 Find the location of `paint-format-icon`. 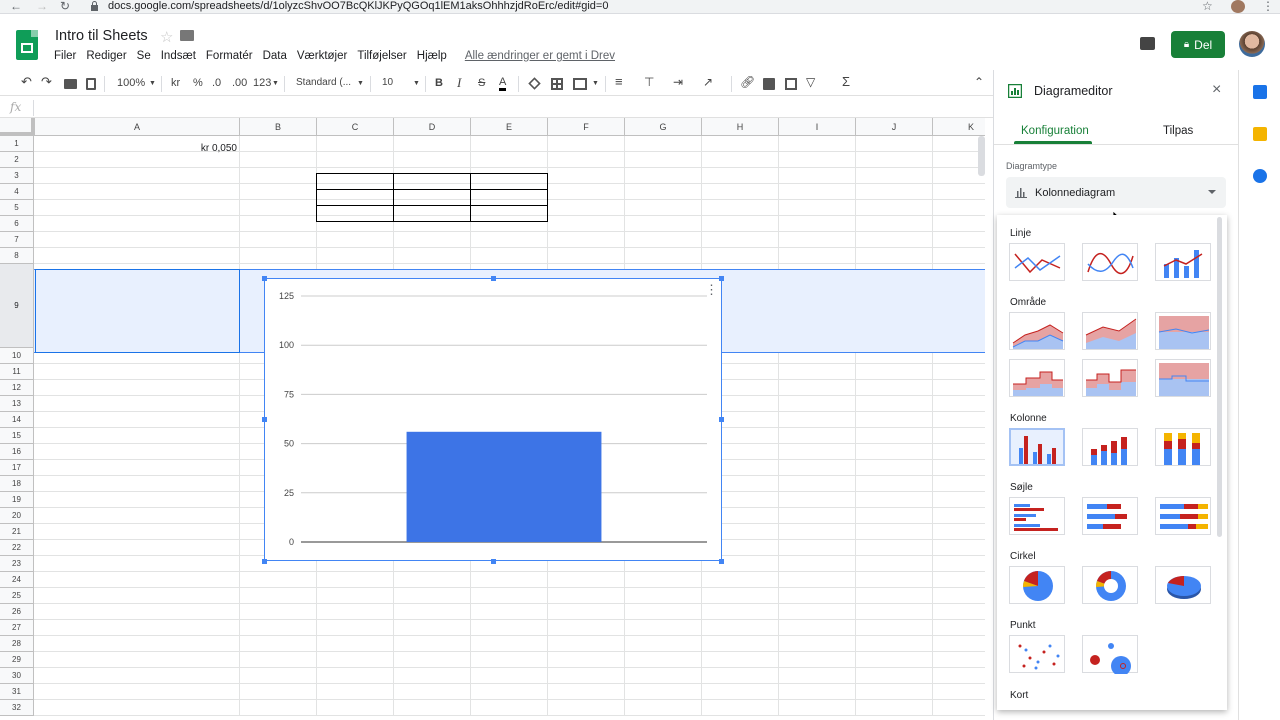

paint-format-icon is located at coordinates (91, 84).